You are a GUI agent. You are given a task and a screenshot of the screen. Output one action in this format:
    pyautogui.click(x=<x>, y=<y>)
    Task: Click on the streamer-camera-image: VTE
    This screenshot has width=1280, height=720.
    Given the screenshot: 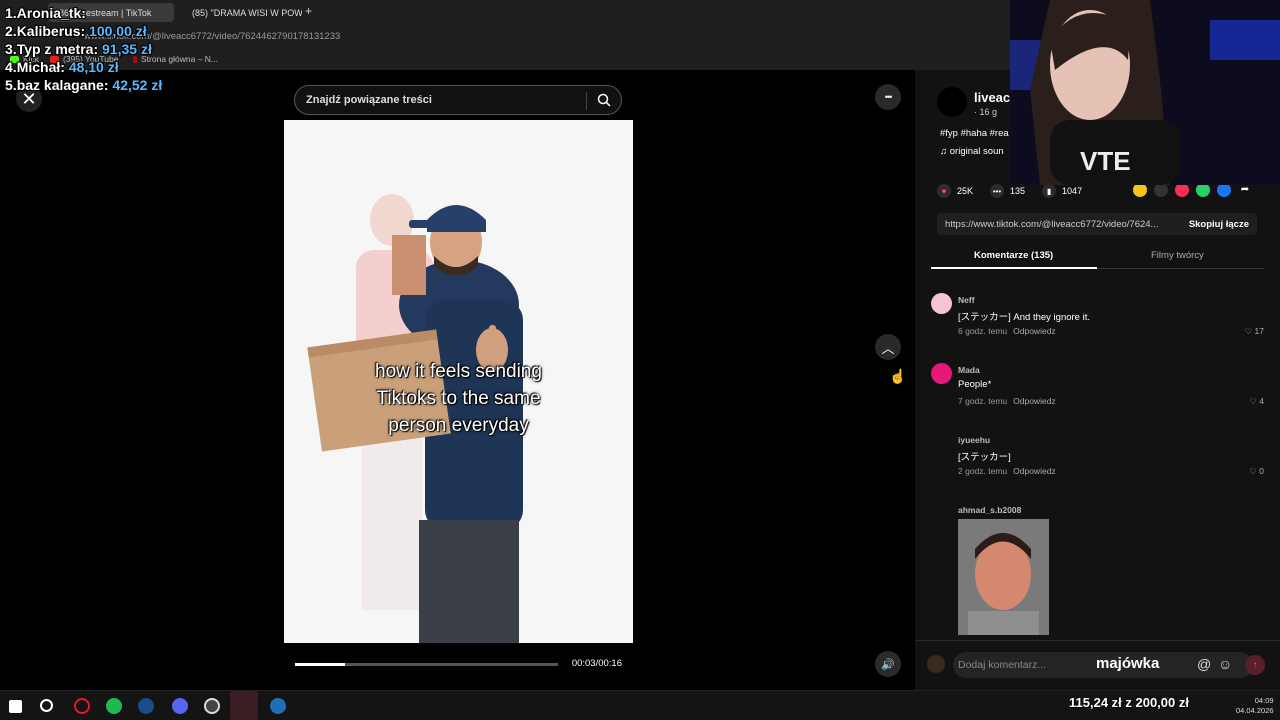 What is the action you would take?
    pyautogui.click(x=1145, y=92)
    